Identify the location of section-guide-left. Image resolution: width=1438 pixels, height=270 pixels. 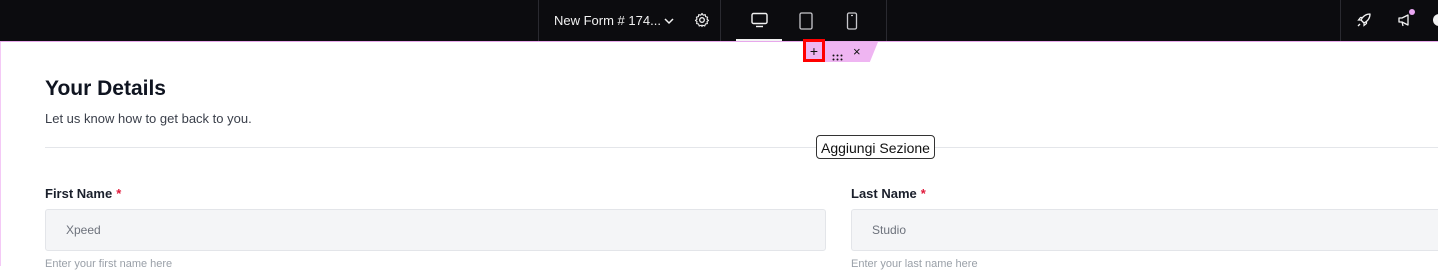
(0, 153).